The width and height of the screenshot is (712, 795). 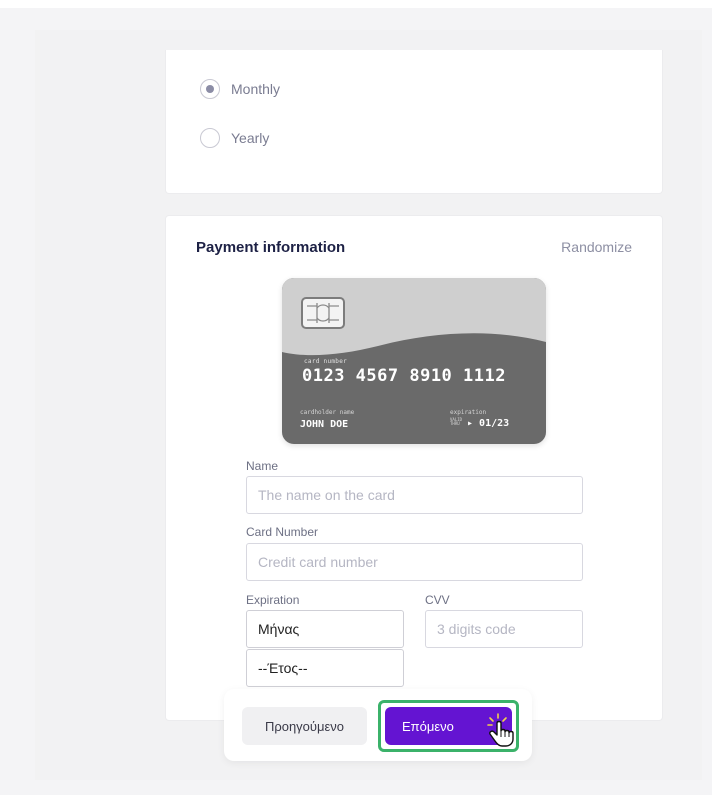 What do you see at coordinates (262, 466) in the screenshot?
I see `name-label: Name` at bounding box center [262, 466].